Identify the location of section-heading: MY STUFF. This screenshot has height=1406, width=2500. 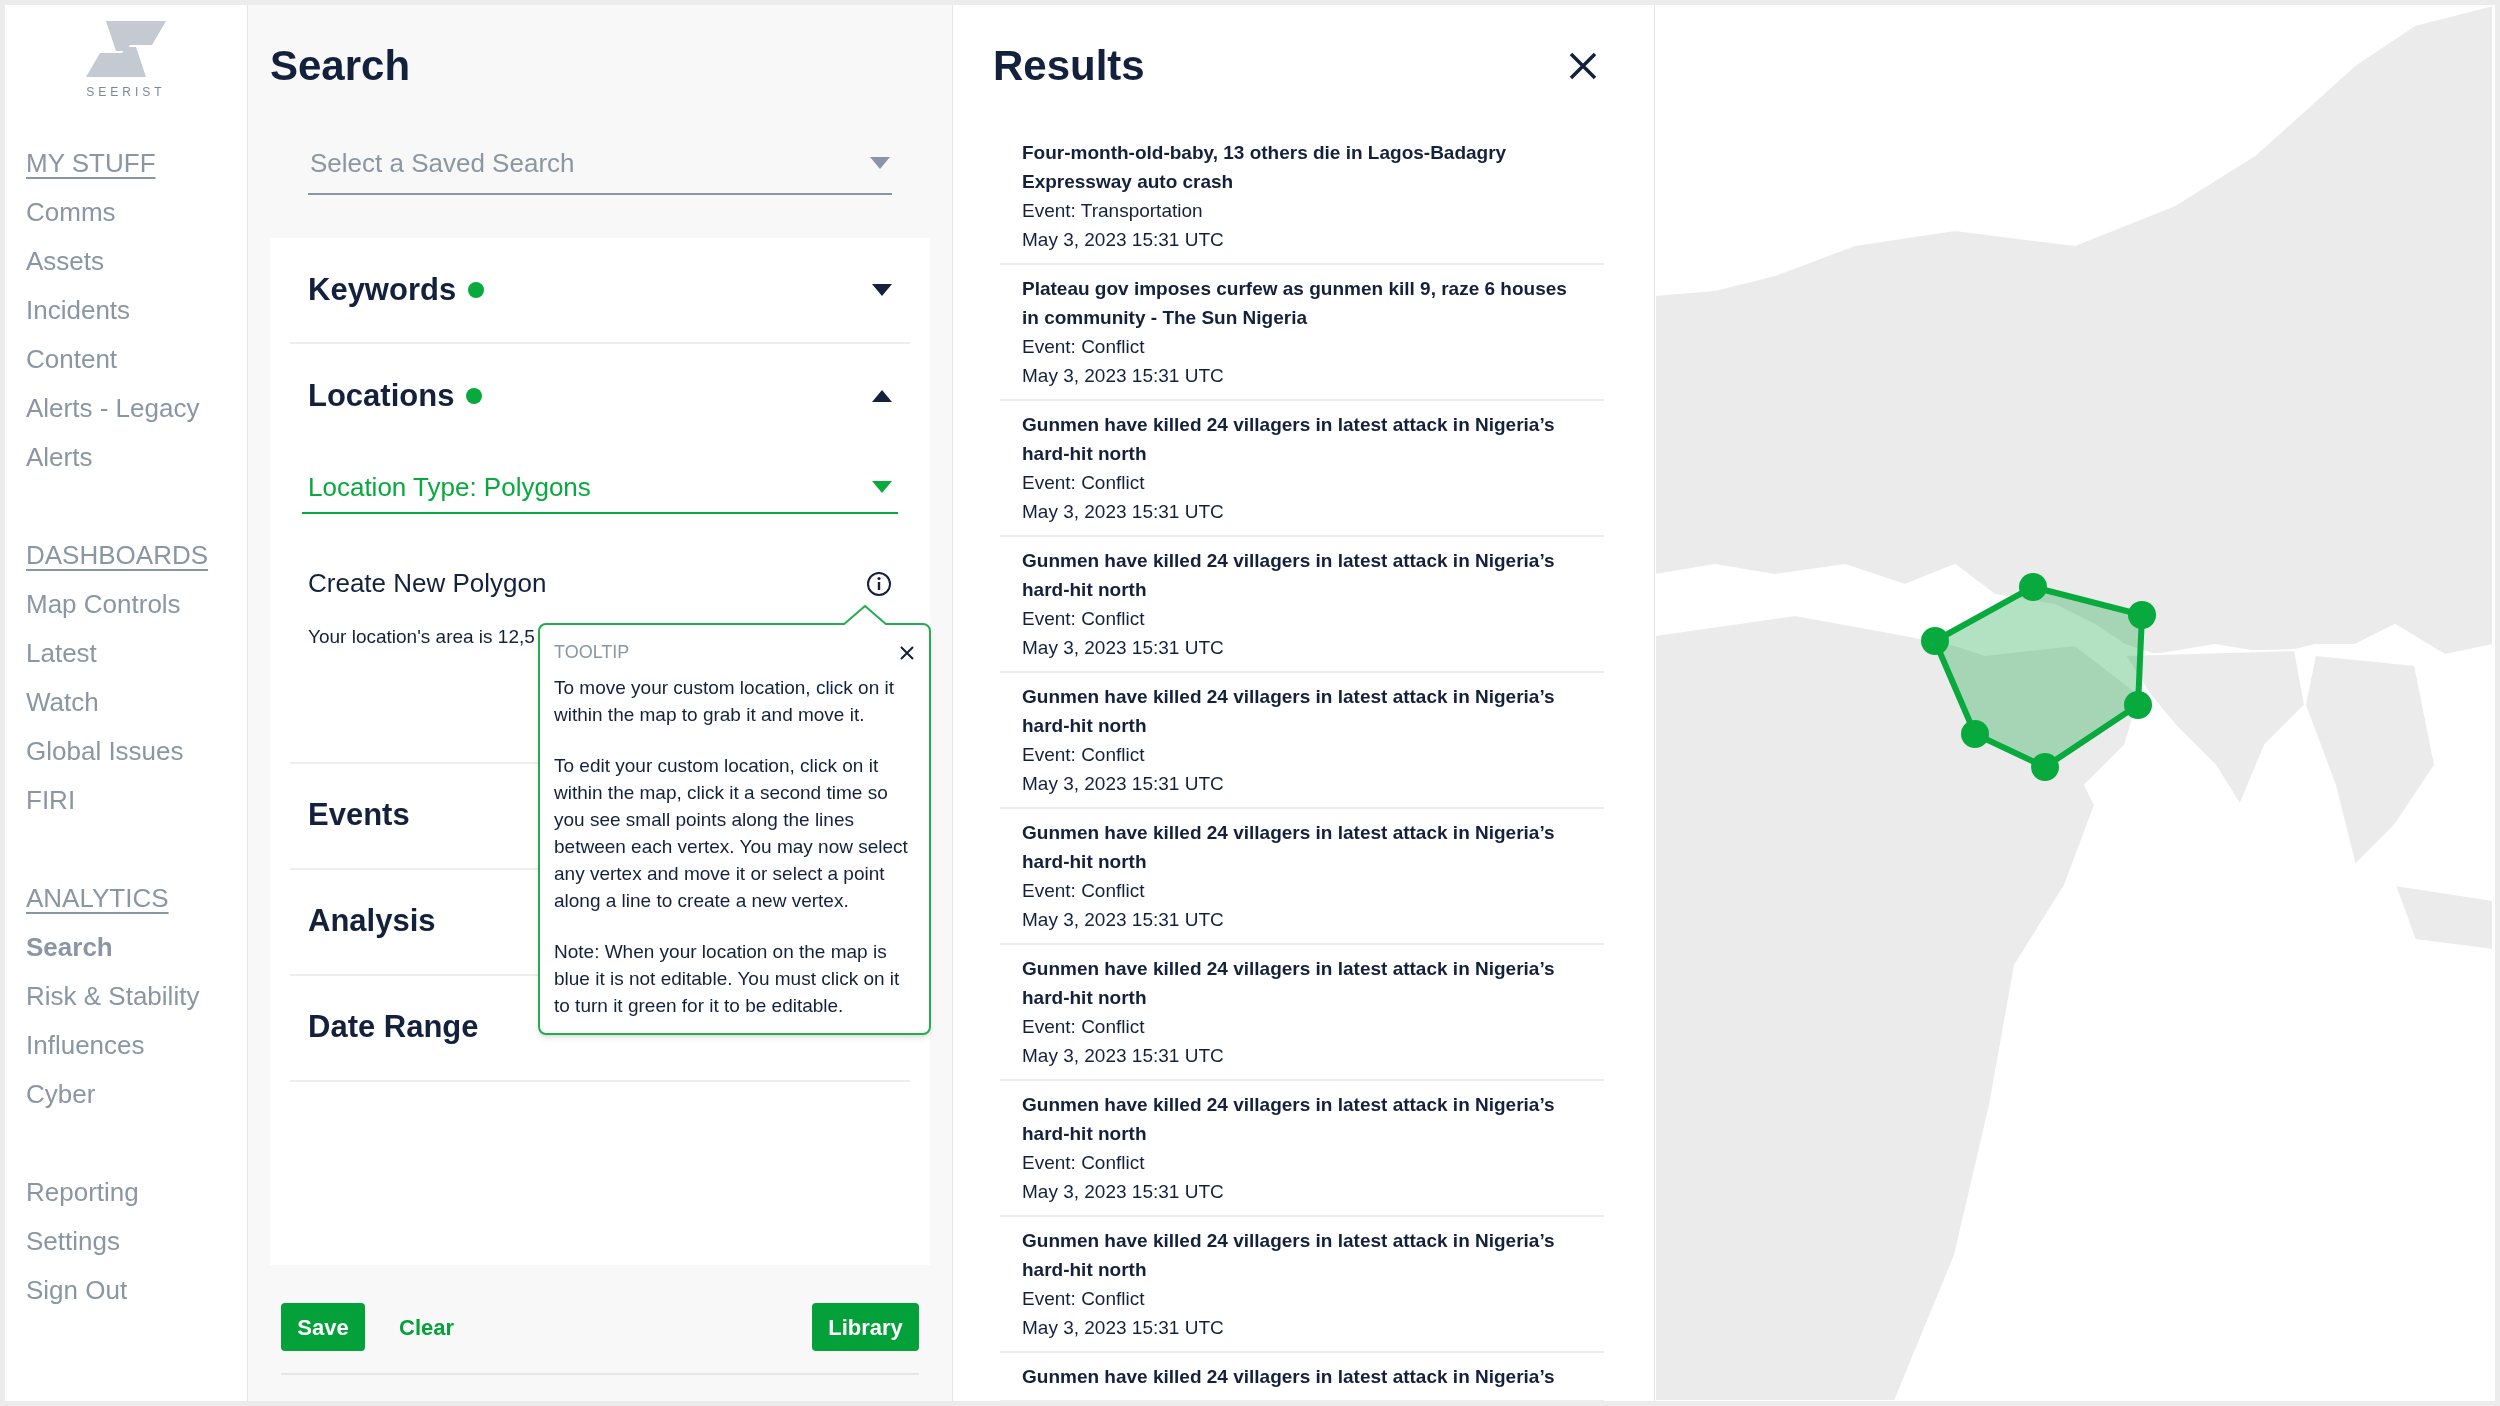
(91, 163).